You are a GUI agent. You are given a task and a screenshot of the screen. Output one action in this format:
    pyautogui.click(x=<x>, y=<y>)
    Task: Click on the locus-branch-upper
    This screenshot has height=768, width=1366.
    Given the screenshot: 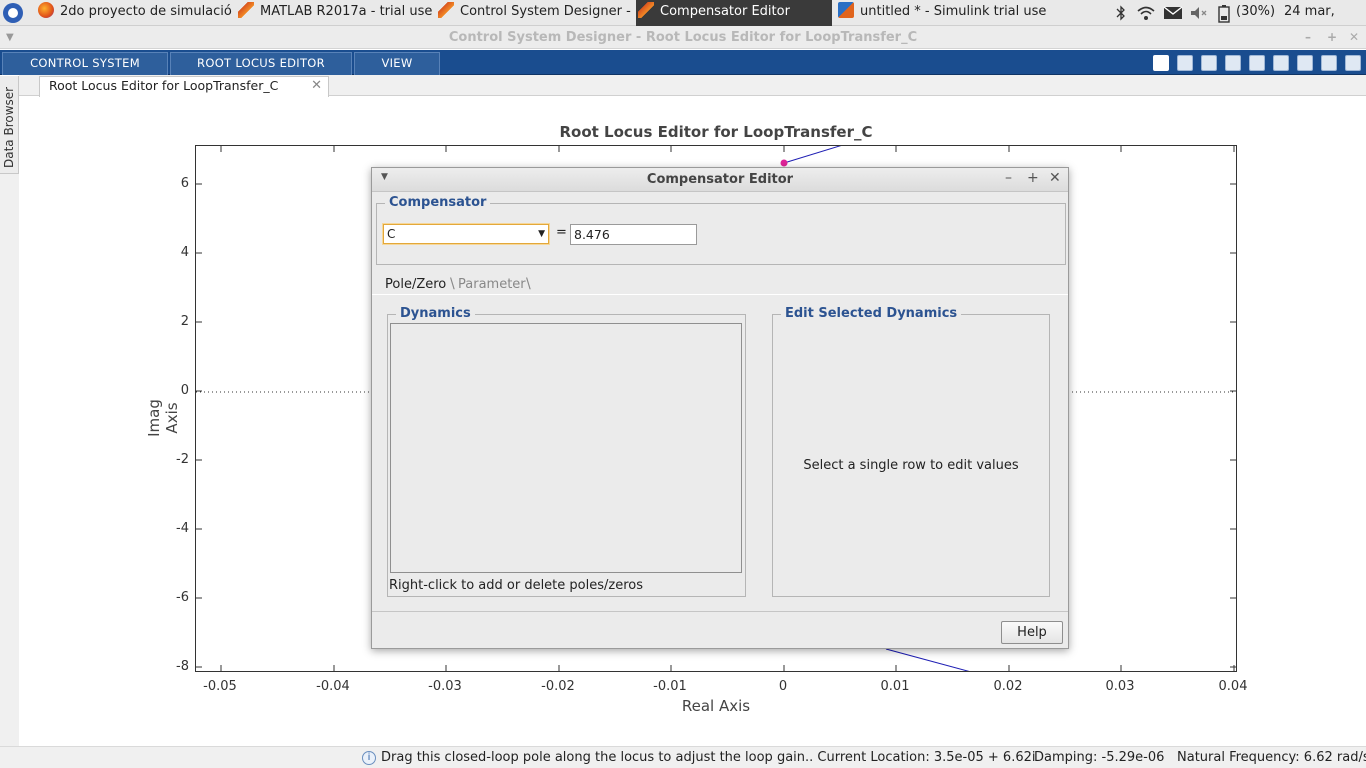 What is the action you would take?
    pyautogui.click(x=814, y=155)
    